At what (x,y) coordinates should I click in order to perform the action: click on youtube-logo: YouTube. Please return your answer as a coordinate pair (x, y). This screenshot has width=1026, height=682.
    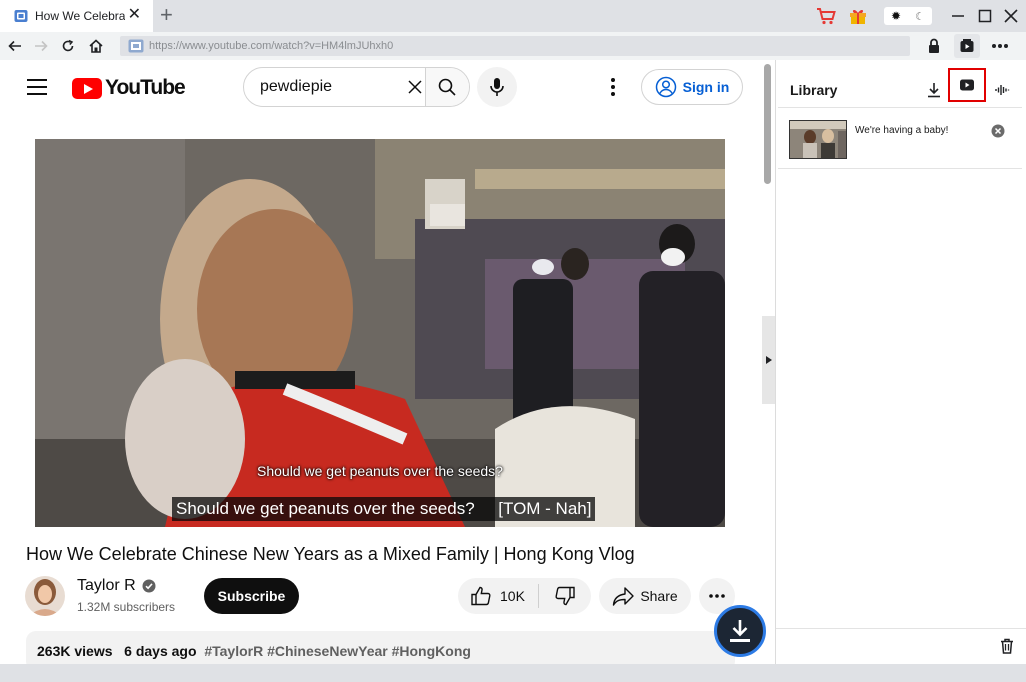
    Looking at the image, I should click on (129, 88).